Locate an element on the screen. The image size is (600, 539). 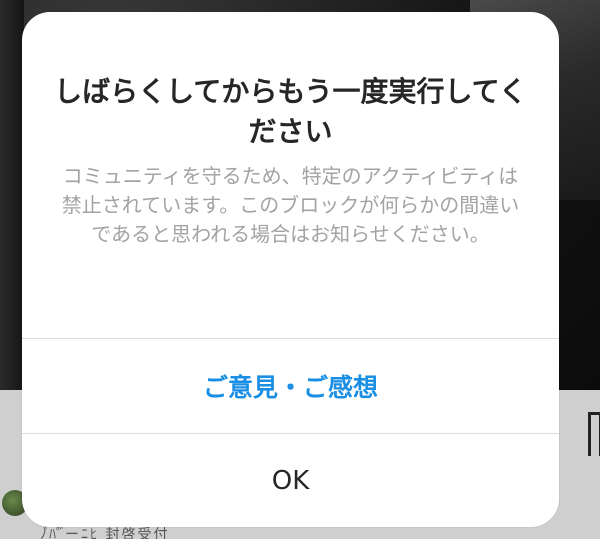
bookmark-icon is located at coordinates (594, 434).